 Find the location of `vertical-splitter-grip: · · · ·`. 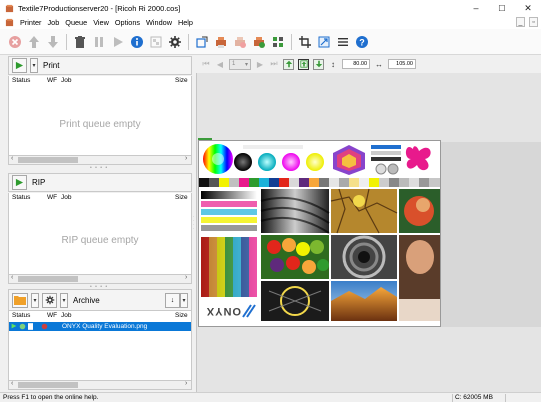

vertical-splitter-grip: · · · · is located at coordinates (194, 225).